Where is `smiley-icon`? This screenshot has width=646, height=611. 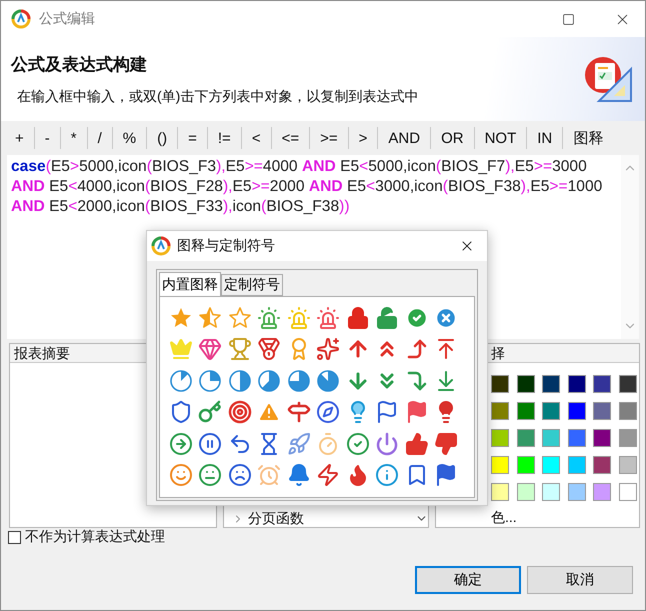 smiley-icon is located at coordinates (180, 475).